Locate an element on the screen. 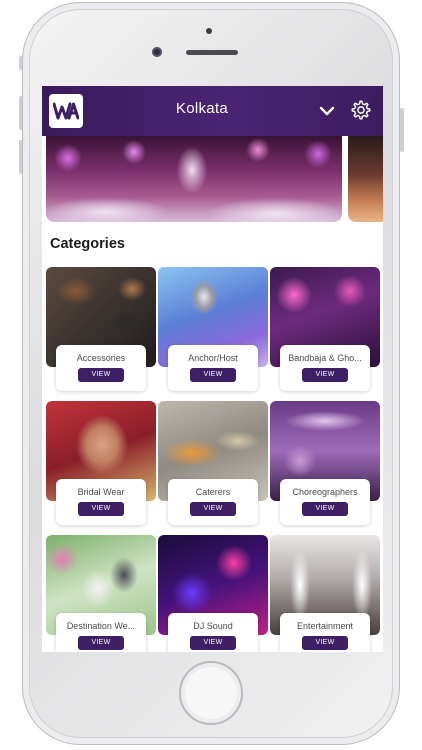  category-card-dj-sound: DJ Sound VIEW is located at coordinates (213, 593).